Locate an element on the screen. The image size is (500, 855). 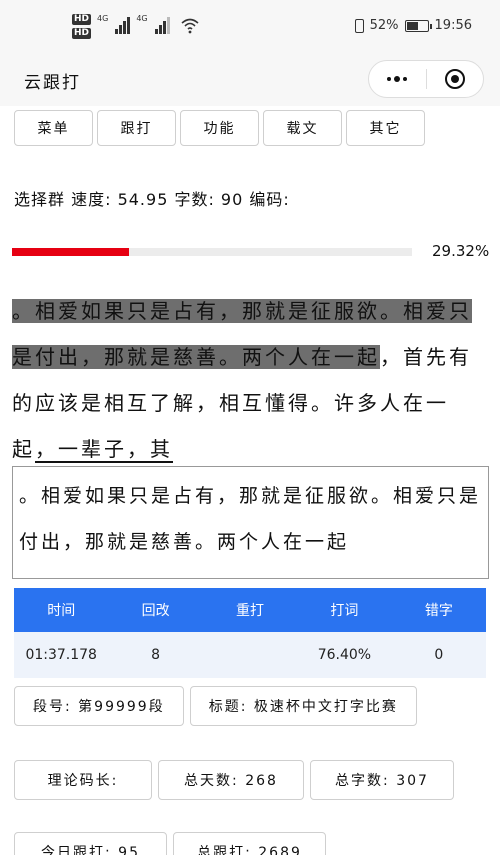
page-title: 云跟打 is located at coordinates (52, 83).